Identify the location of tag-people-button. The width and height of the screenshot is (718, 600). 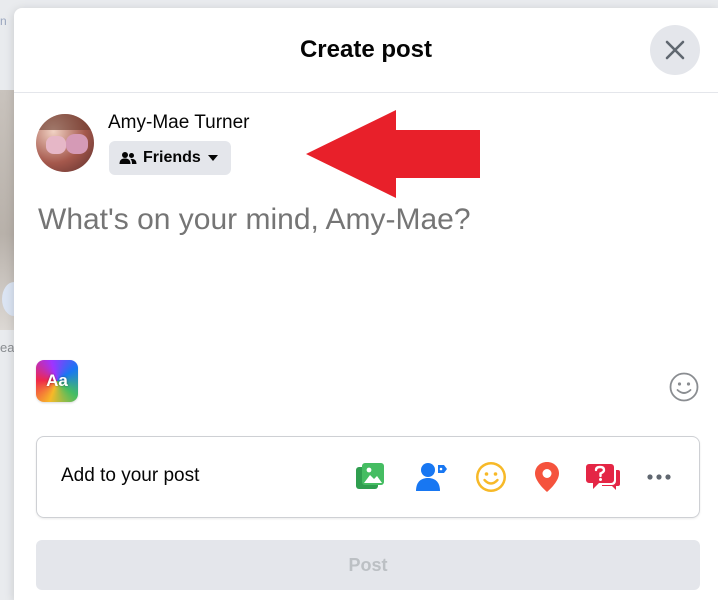
(431, 477).